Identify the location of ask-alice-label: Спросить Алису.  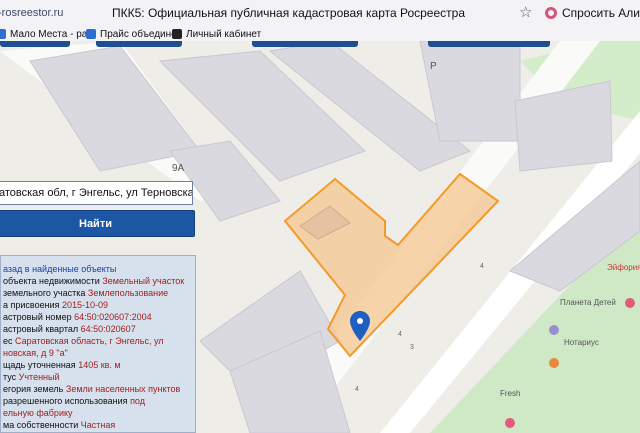
(601, 13).